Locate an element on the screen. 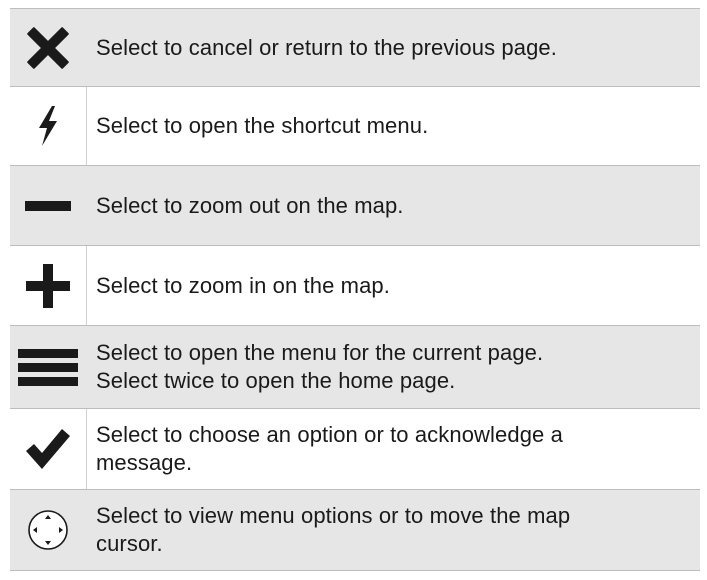  row-text-line: Select twice to open the home page. is located at coordinates (276, 380).